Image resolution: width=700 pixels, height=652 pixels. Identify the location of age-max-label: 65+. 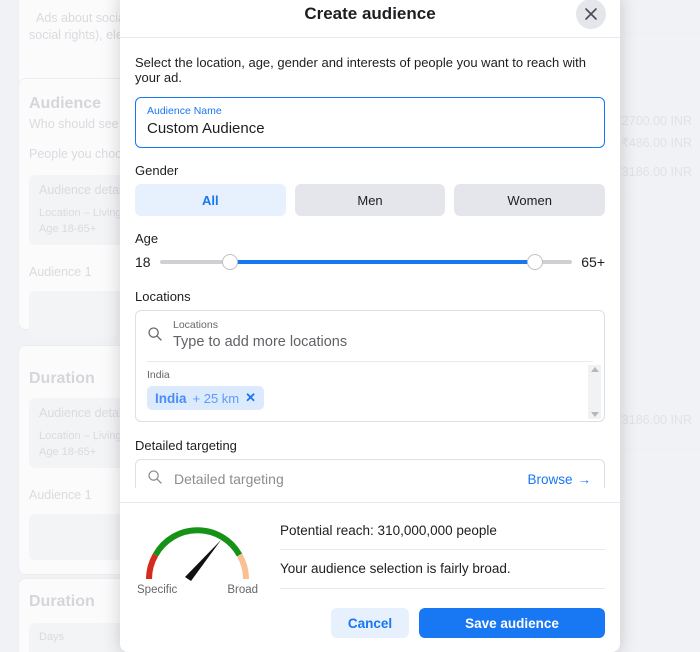
(593, 262).